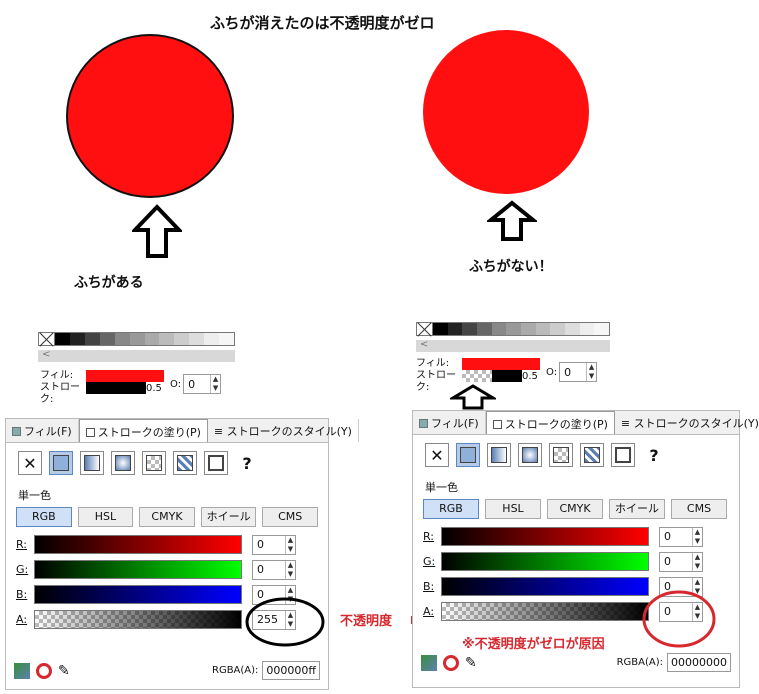  I want to click on stroke-transparent-swatch, so click(477, 376).